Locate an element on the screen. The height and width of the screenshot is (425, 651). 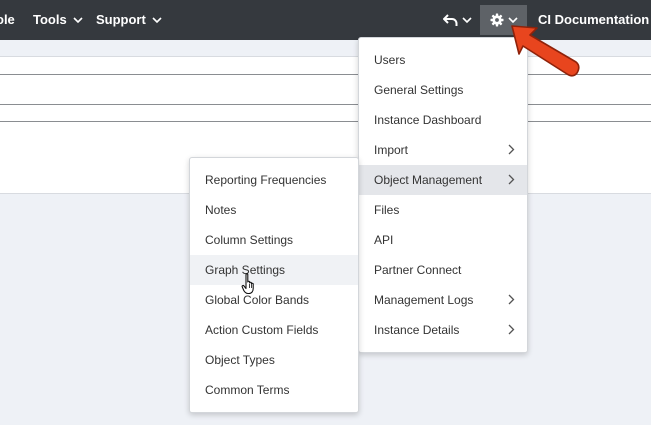
menu-item-partner-connect: Partner Connect is located at coordinates (443, 270).